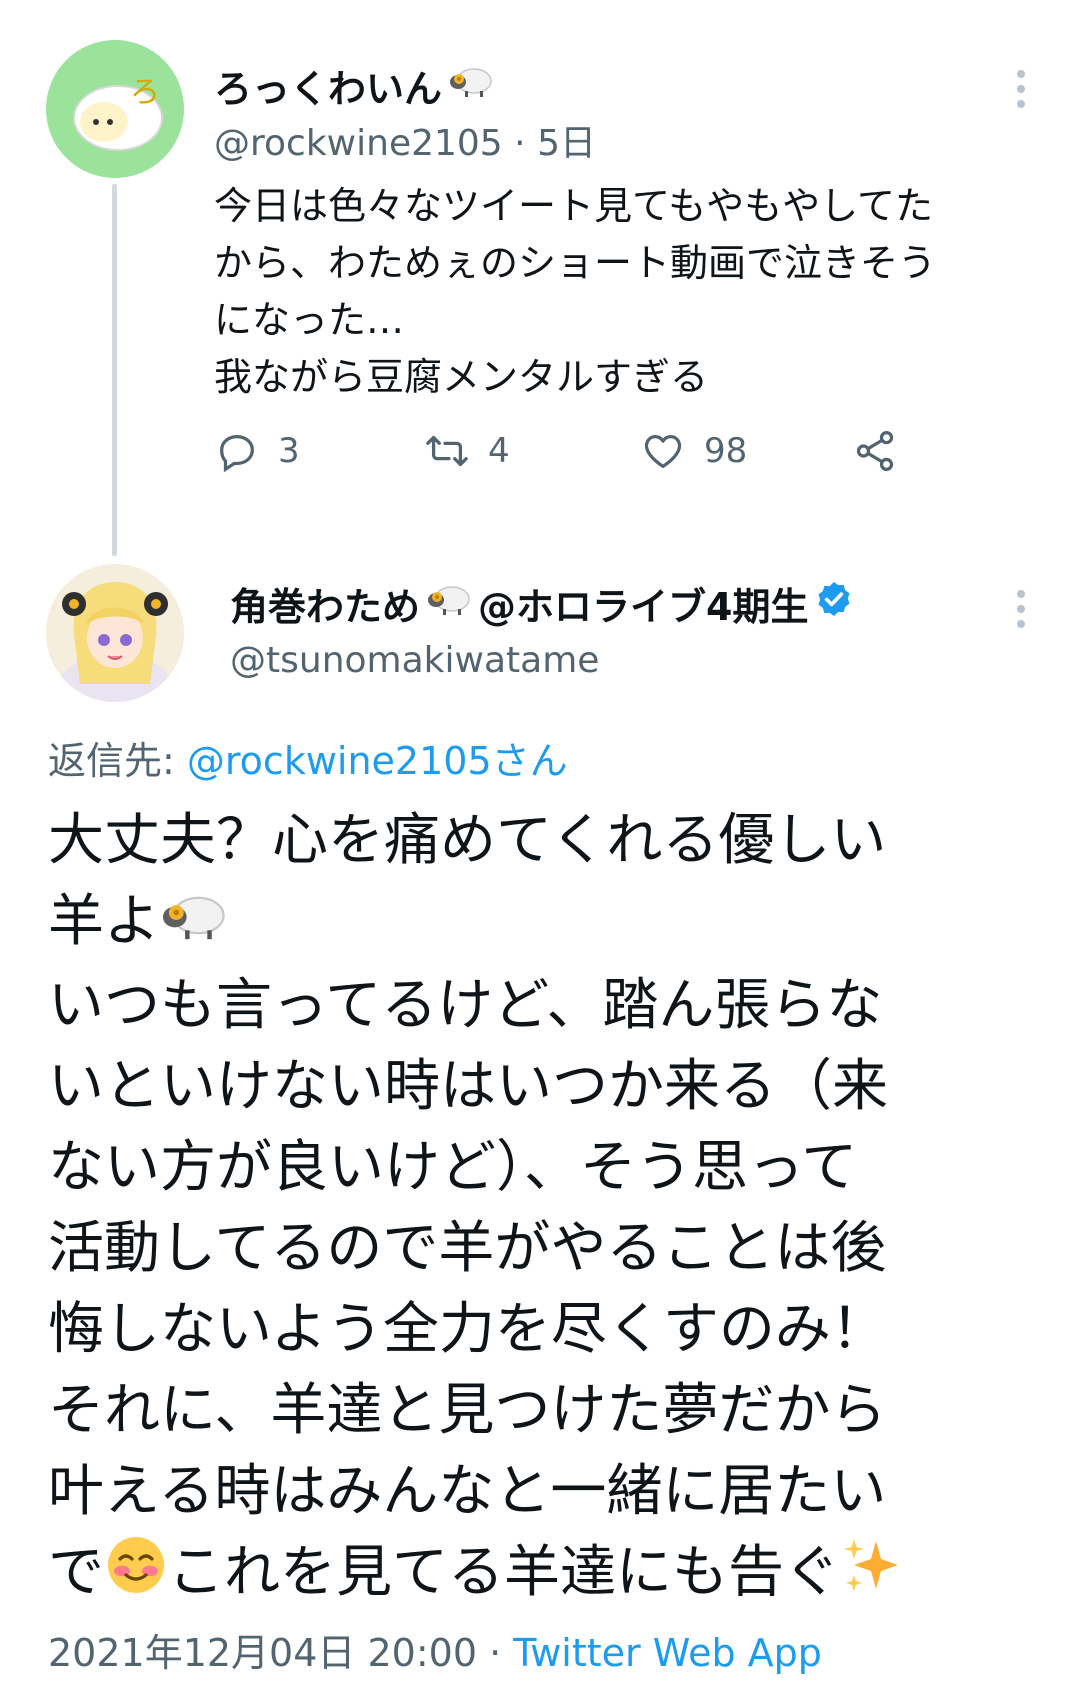 Image resolution: width=1080 pixels, height=1699 pixels. I want to click on share-button, so click(875, 451).